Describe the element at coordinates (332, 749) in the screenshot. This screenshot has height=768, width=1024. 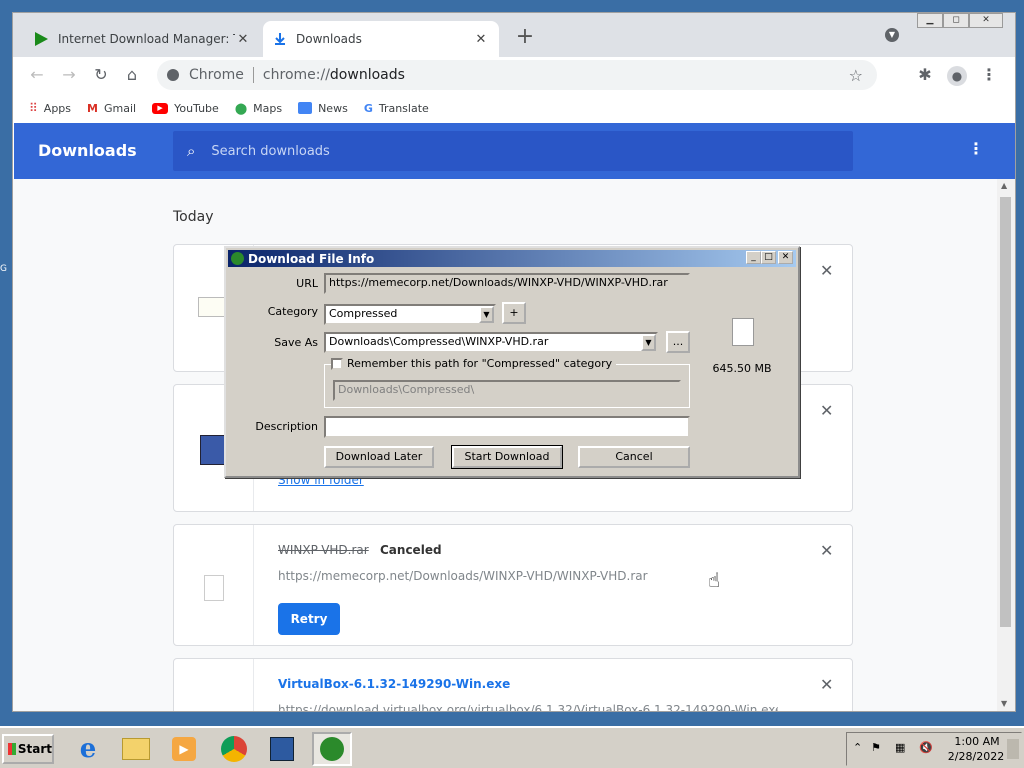
I see `idm-taskbar-icon` at that location.